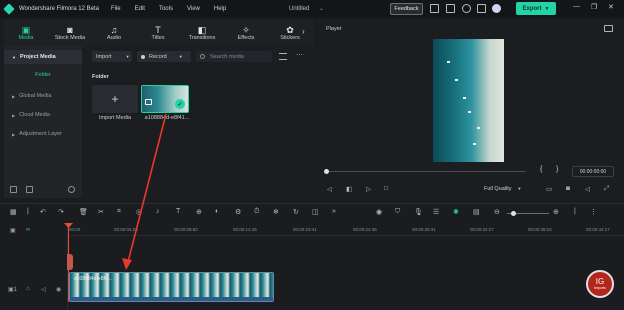 The image size is (624, 310). What do you see at coordinates (140, 9) in the screenshot?
I see `menu-edit: Edit` at bounding box center [140, 9].